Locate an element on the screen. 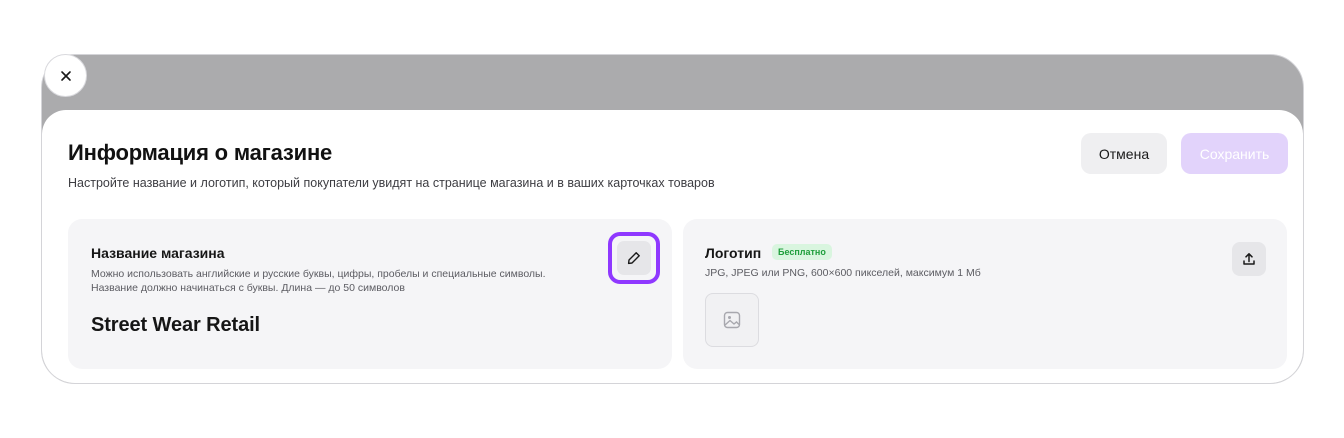 The width and height of the screenshot is (1344, 438). close-button is located at coordinates (65, 75).